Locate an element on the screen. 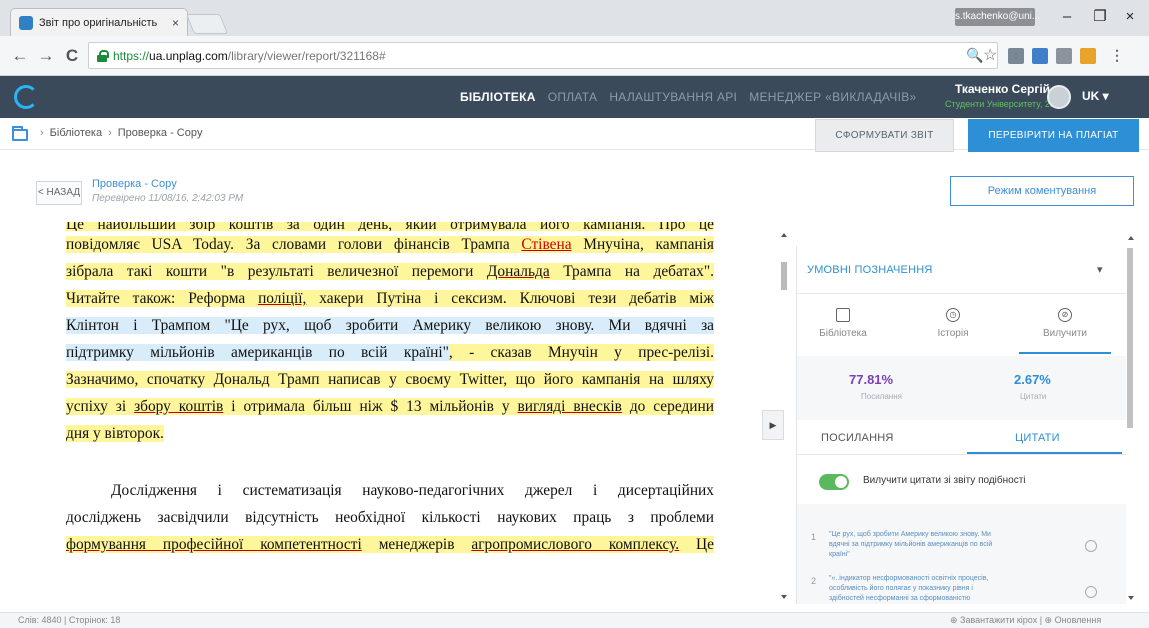 This screenshot has height=628, width=1149. new-tab-button is located at coordinates (207, 24).